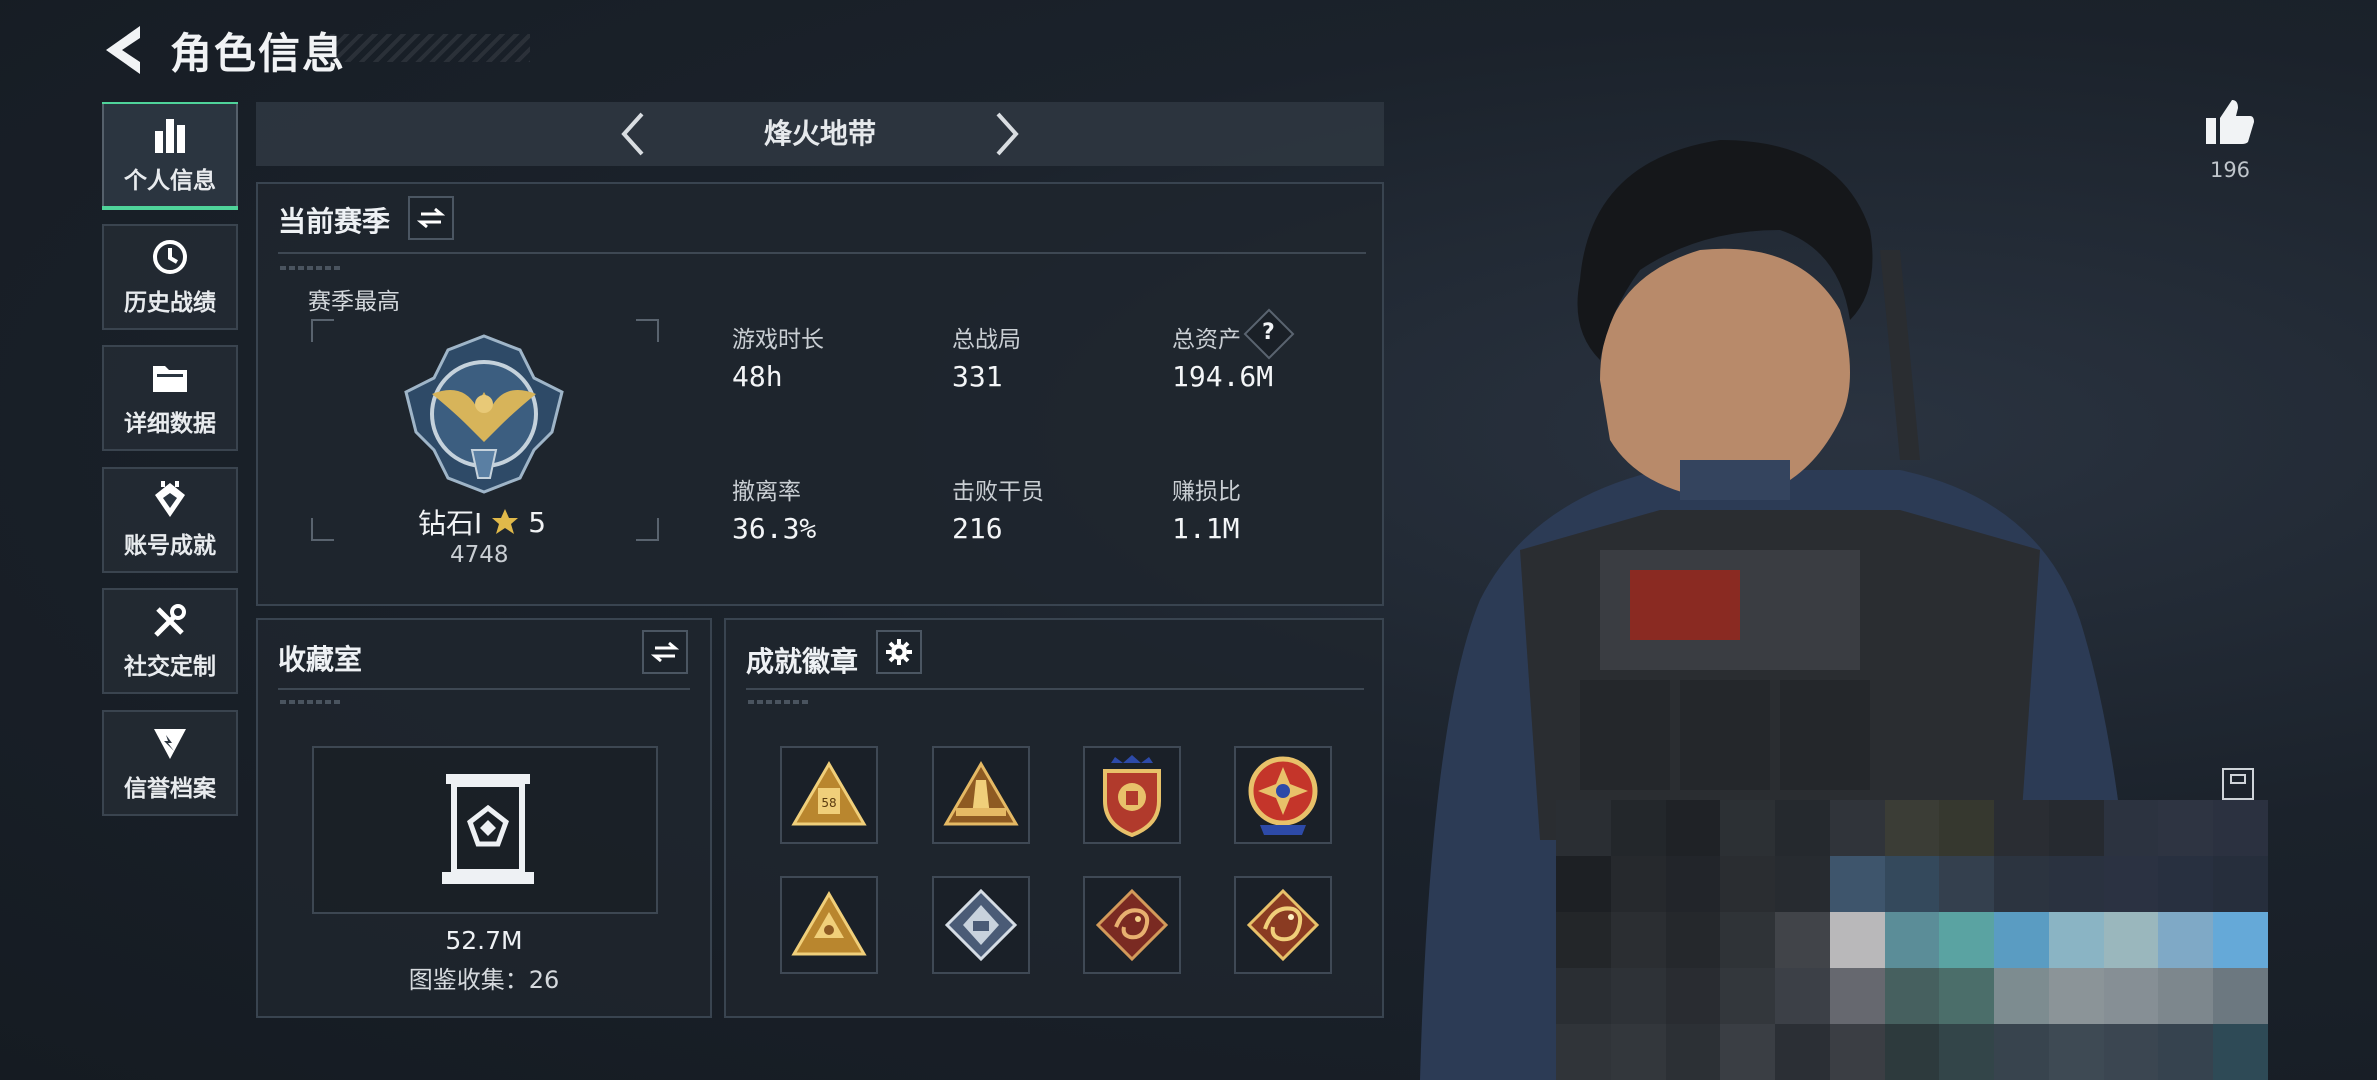  Describe the element at coordinates (258, 53) in the screenshot. I see `page-title: 角色信息` at that location.